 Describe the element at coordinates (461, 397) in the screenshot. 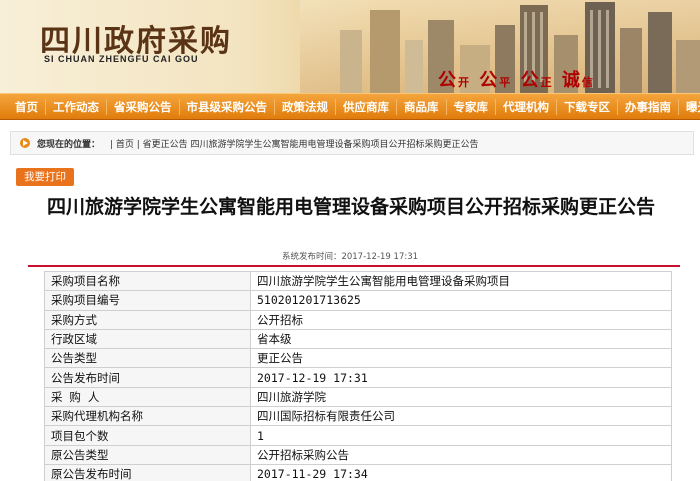

I see `table-value: 四川旅游学院` at that location.